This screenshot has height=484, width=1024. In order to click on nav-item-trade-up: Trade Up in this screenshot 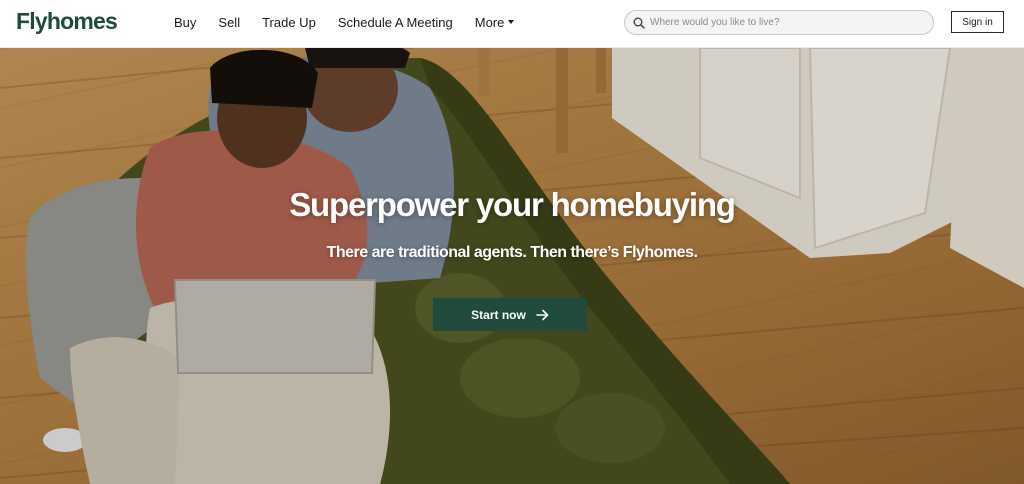, I will do `click(289, 22)`.